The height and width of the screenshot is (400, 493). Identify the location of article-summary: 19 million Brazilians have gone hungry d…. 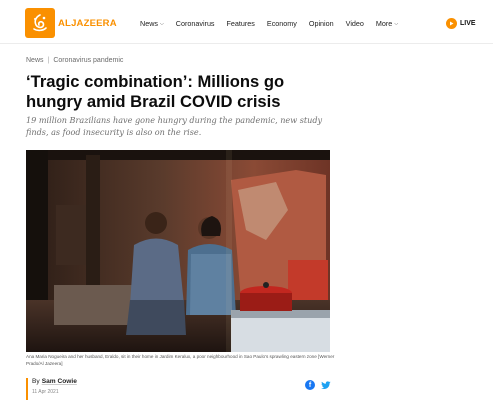
(174, 126).